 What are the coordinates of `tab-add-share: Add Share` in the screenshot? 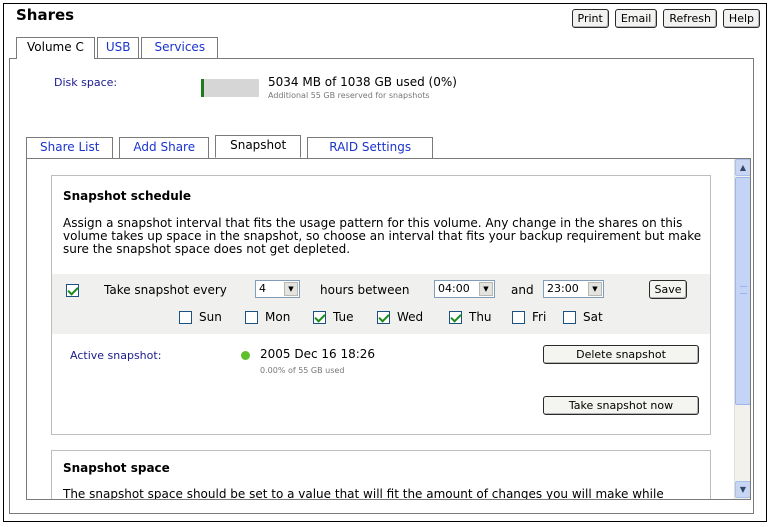 It's located at (164, 147).